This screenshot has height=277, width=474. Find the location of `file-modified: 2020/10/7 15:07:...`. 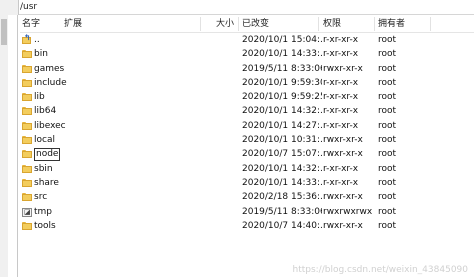

file-modified: 2020/10/7 15:07:... is located at coordinates (282, 154).